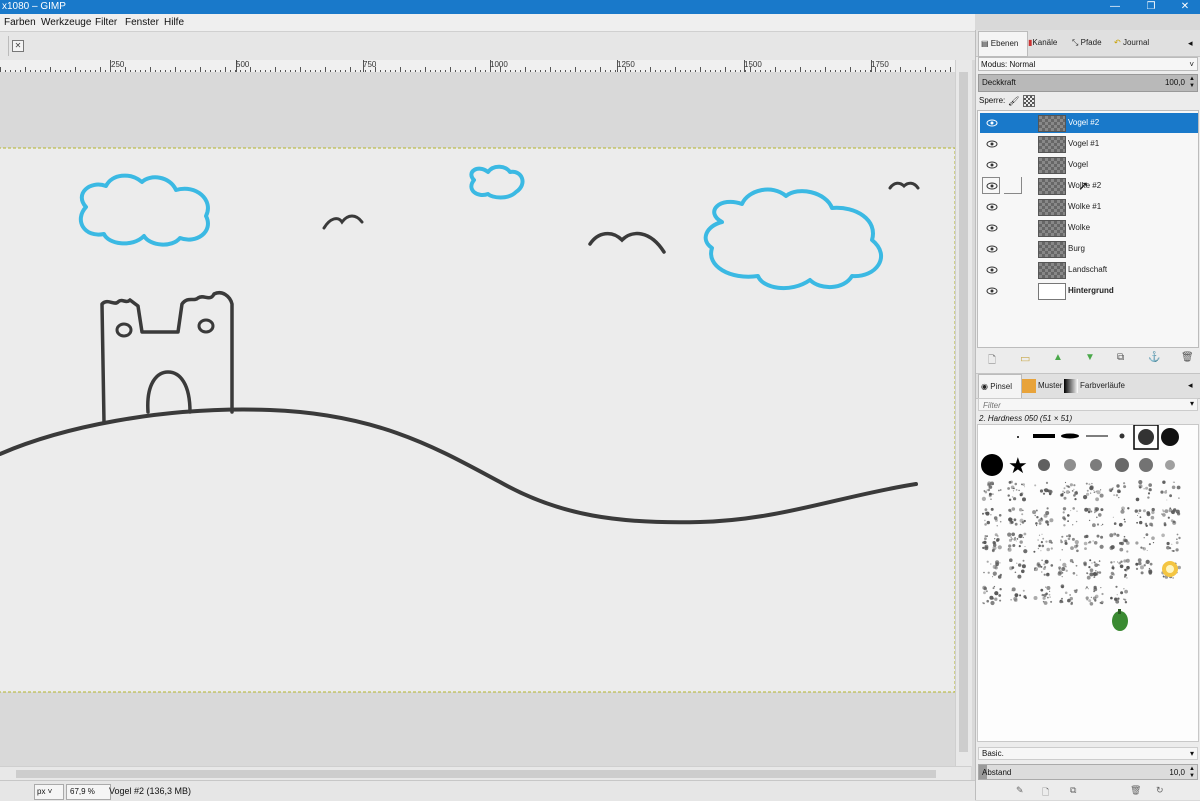  I want to click on layer-row: Vogel #1, so click(1089, 144).